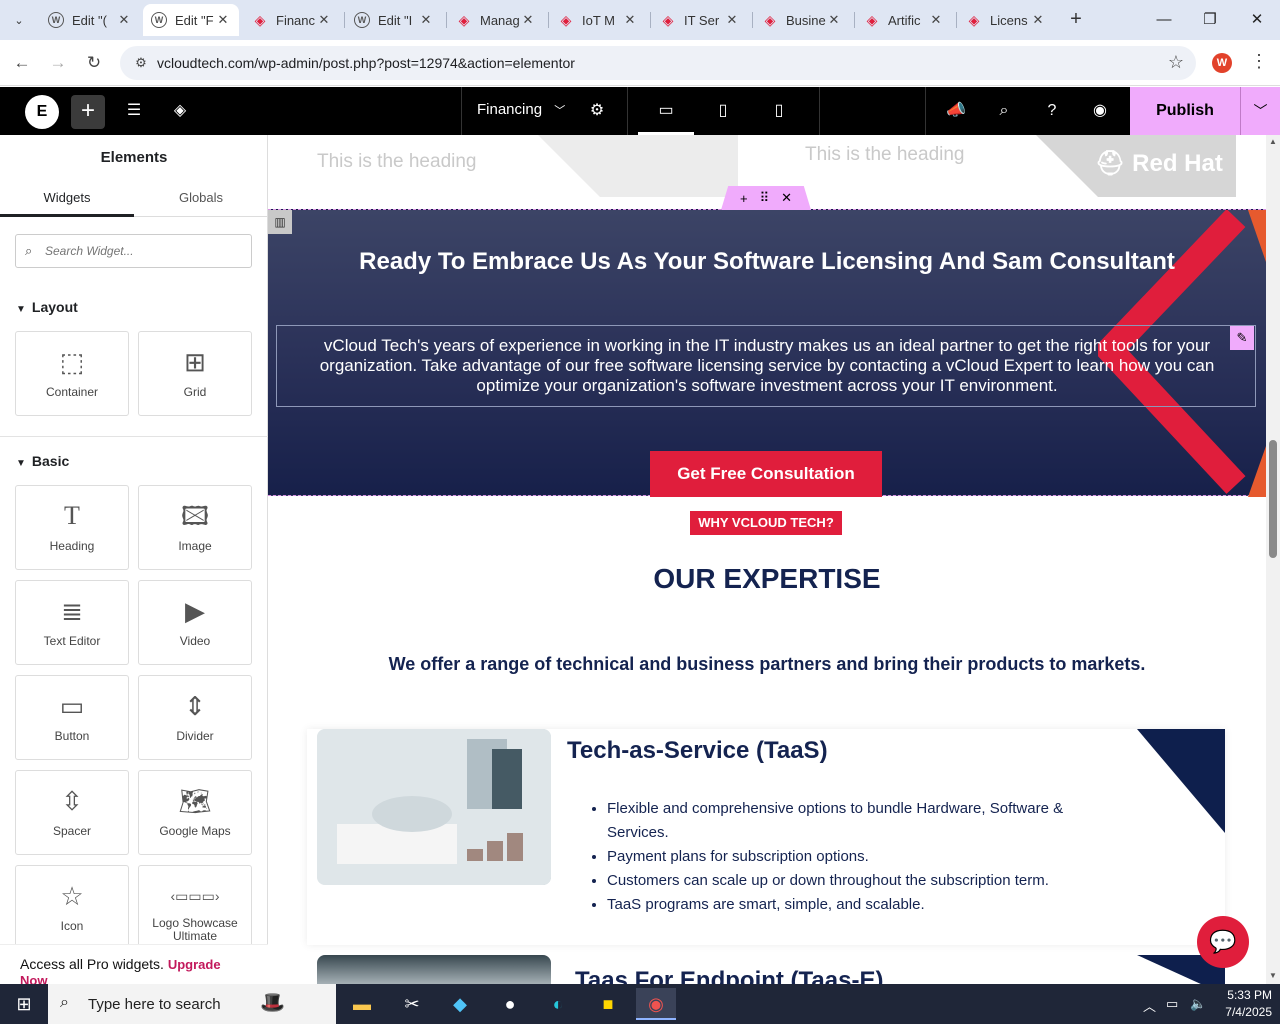 This screenshot has width=1280, height=1024. Describe the element at coordinates (272, 1003) in the screenshot. I see `search-highlight-icon: 🎩` at that location.